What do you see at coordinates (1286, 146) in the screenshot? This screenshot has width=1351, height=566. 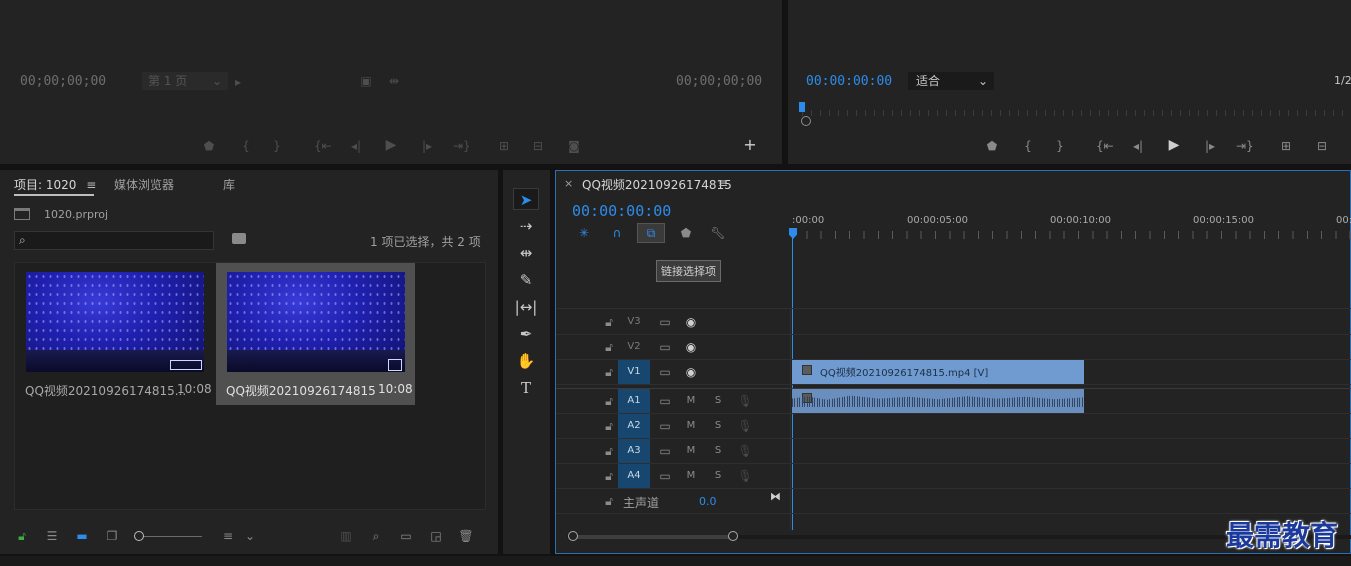 I see `lift-icon: ⊞` at bounding box center [1286, 146].